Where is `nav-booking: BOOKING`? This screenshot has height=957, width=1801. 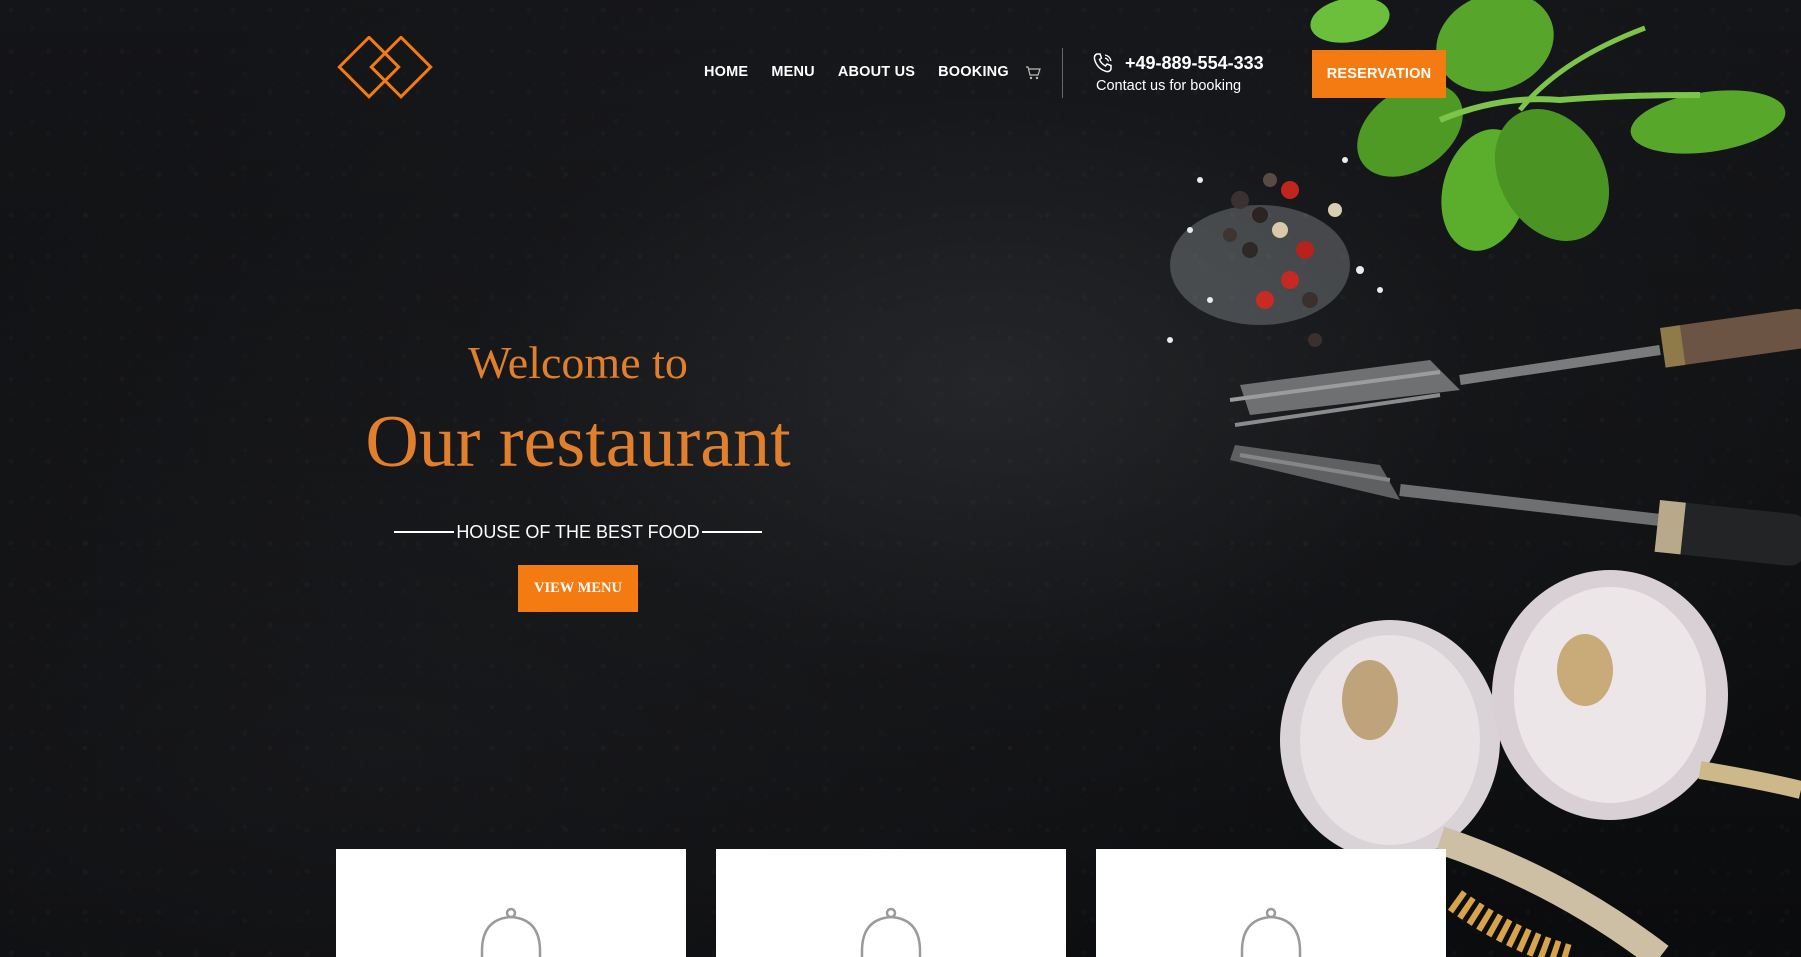
nav-booking: BOOKING is located at coordinates (973, 72).